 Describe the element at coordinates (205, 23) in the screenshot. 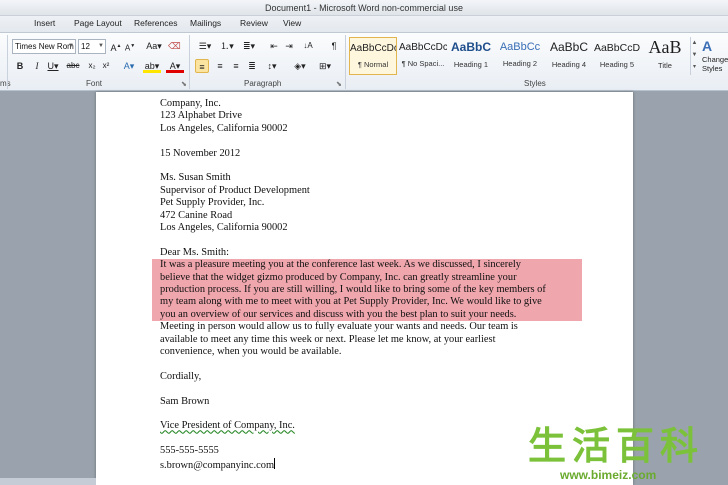

I see `tab-mailings: Mailings` at that location.